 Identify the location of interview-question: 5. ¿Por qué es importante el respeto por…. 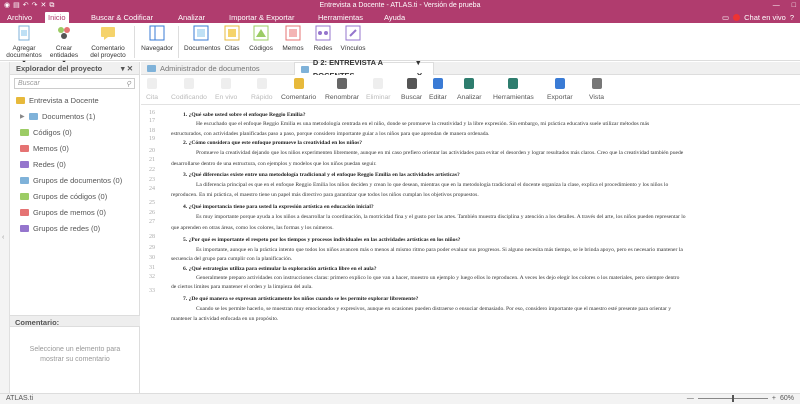
(487, 240).